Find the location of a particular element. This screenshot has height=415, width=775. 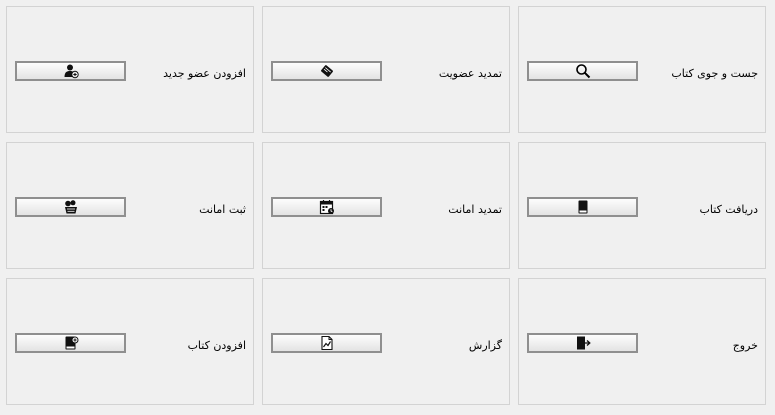

report-chart-icon is located at coordinates (326, 343).